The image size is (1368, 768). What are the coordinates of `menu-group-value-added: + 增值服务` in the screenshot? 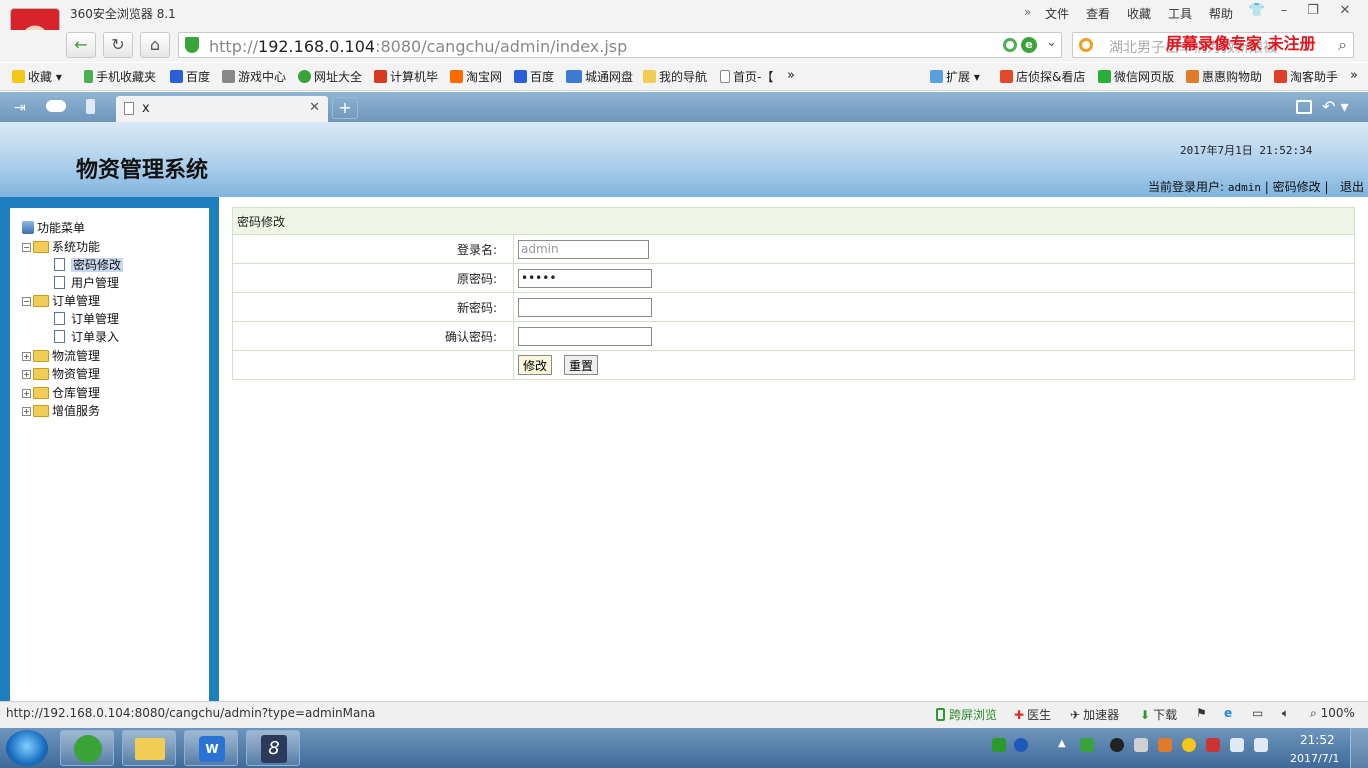 It's located at (61, 410).